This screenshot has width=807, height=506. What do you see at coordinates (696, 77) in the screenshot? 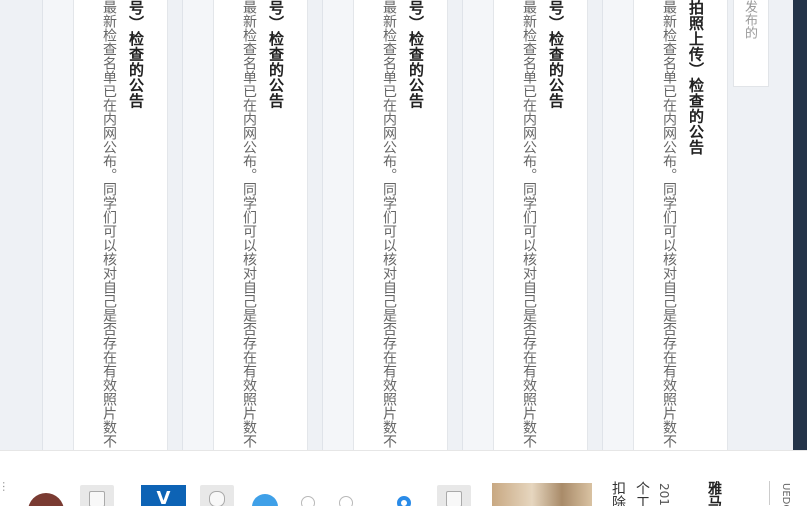
I see `notice-title: 拍照上传）检查的公告` at bounding box center [696, 77].